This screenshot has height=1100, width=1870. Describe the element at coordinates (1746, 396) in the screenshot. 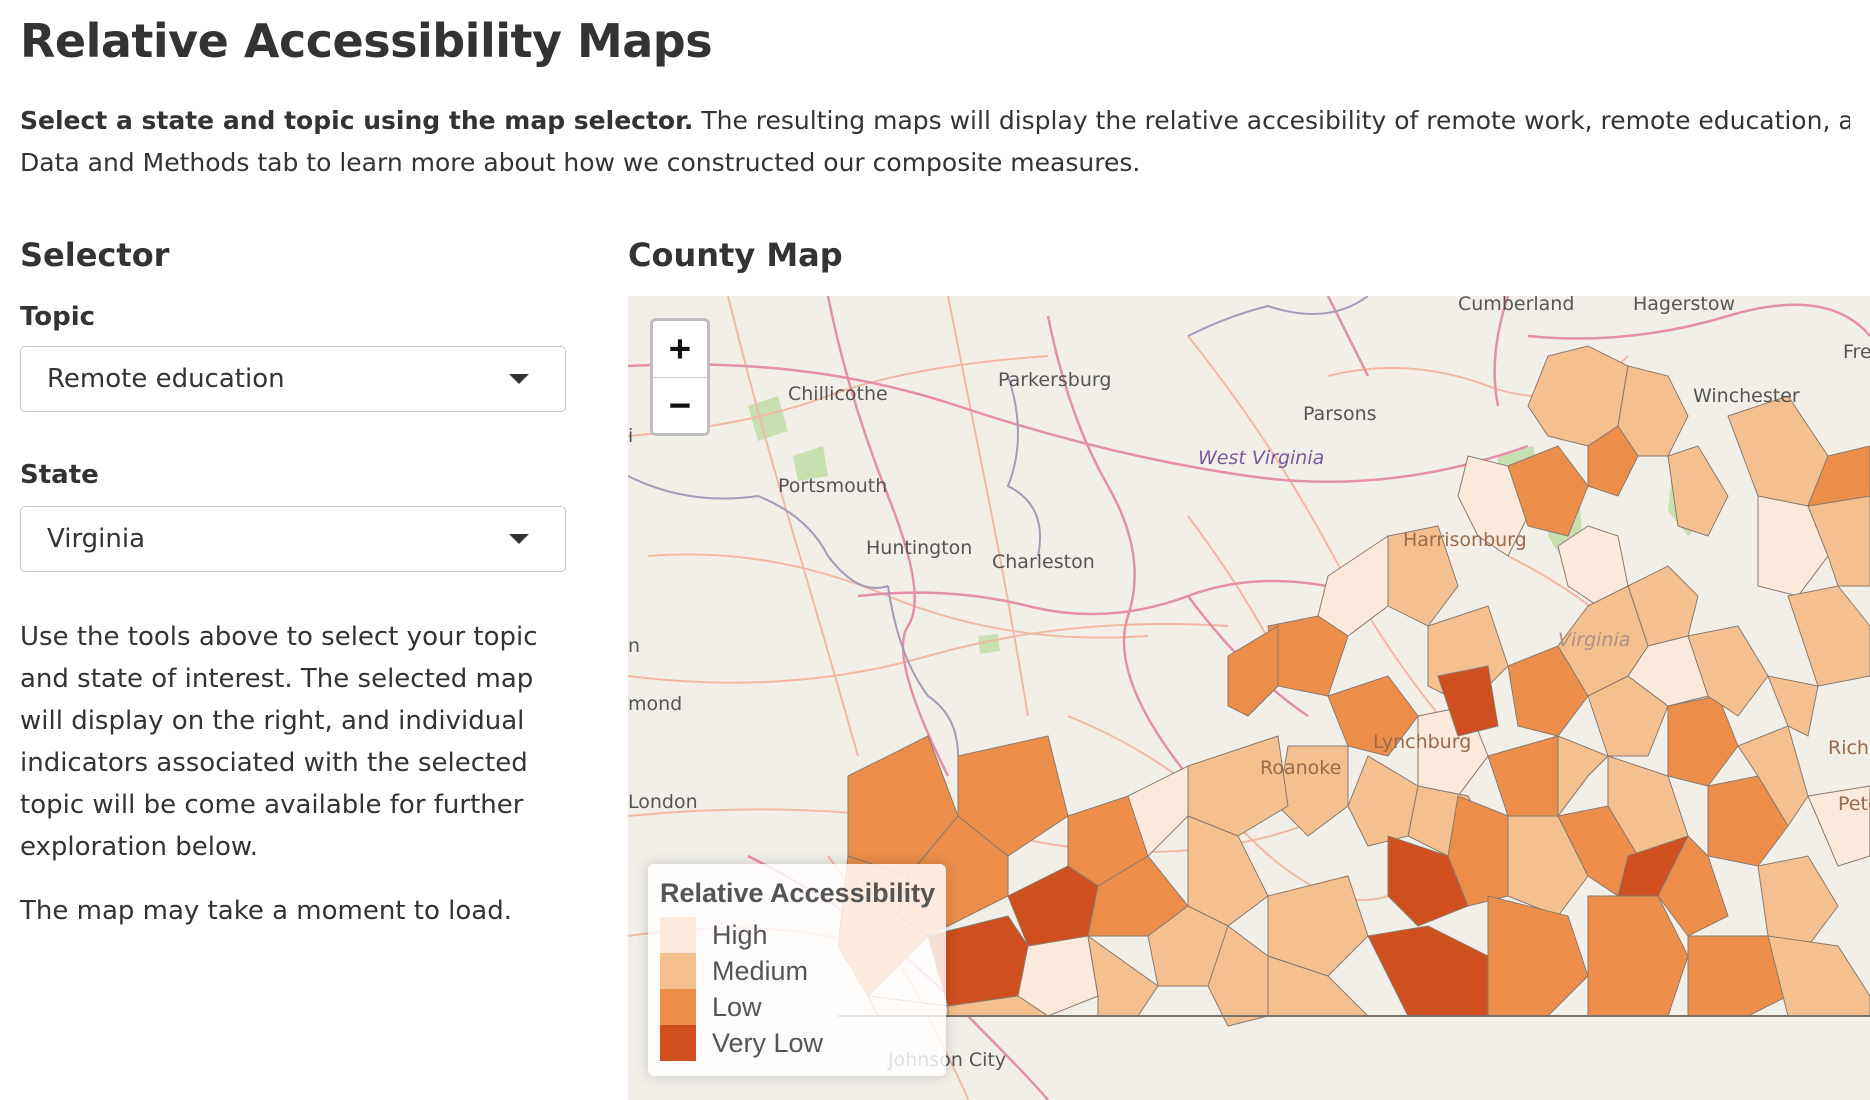

I see `place-label-winchester: Winchester` at that location.